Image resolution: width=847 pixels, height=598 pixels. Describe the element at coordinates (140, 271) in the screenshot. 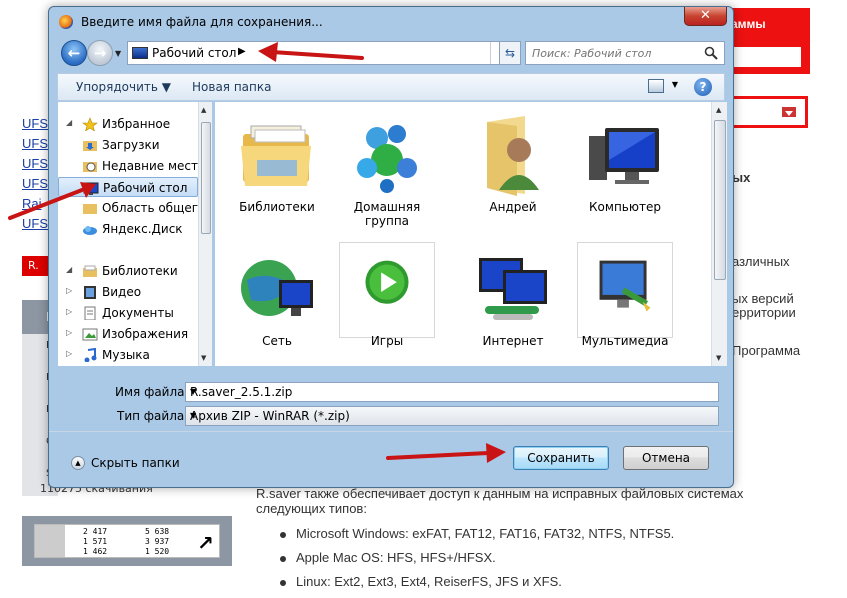

I see `tree-item-label: Библиотеки` at that location.